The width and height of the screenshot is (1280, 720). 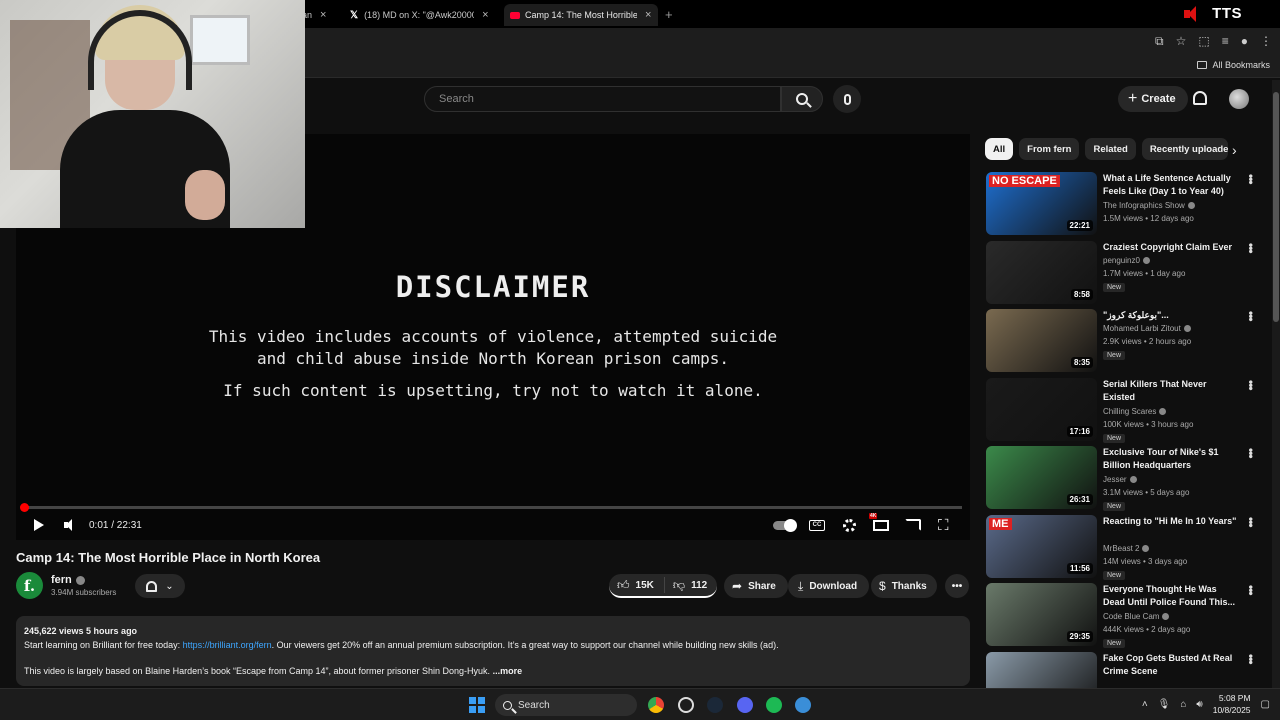 What do you see at coordinates (1232, 704) in the screenshot?
I see `clock: 5:08 PM 10/8/2025` at bounding box center [1232, 704].